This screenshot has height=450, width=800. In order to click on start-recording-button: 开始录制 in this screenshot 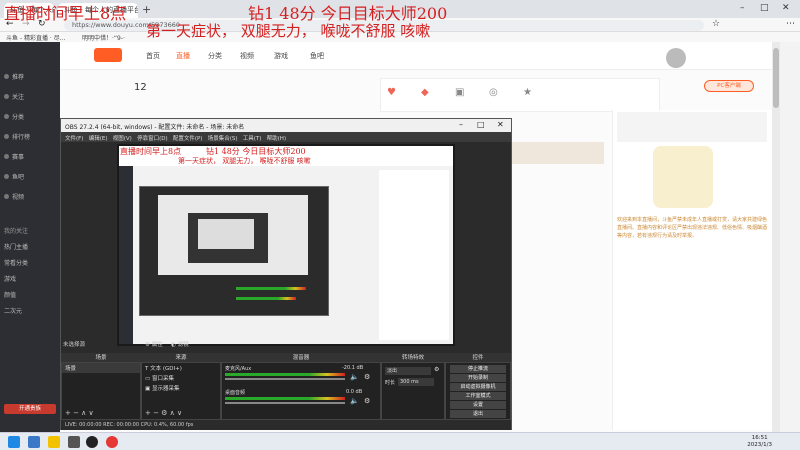, I will do `click(478, 378)`.